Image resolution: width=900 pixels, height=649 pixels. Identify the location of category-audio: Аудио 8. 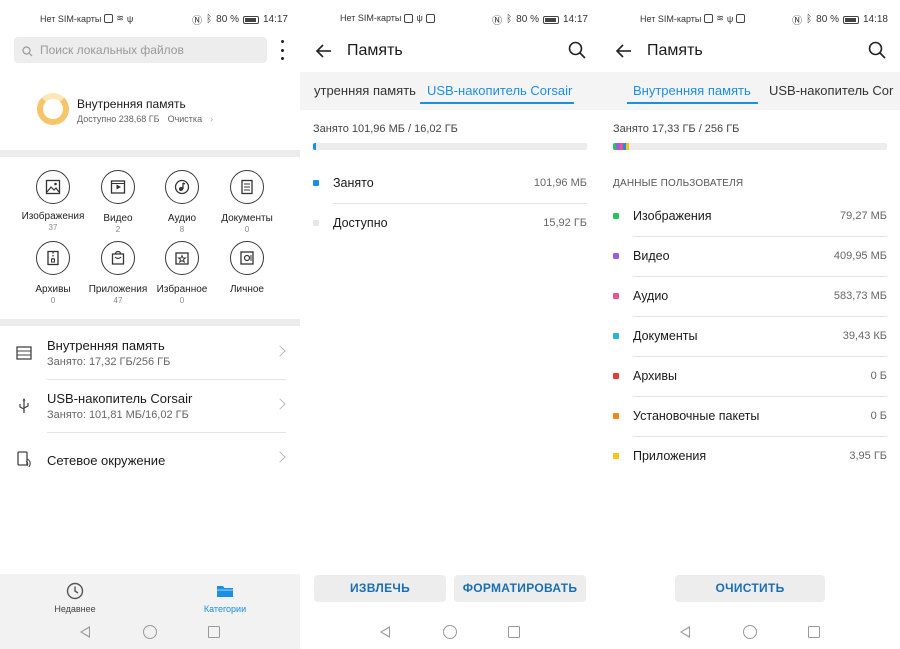
(182, 202).